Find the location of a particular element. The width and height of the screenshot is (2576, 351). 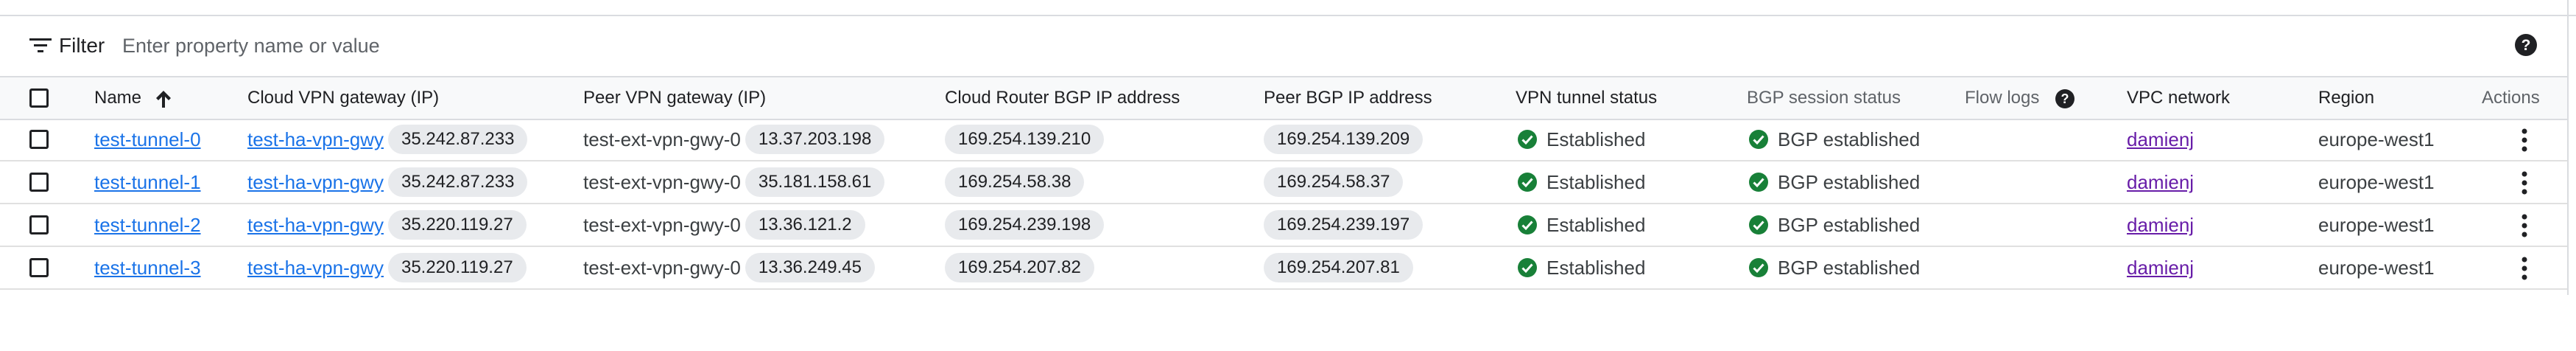

cloud-router-bgp-ip-chip: 169.254.58.38 is located at coordinates (1015, 182).